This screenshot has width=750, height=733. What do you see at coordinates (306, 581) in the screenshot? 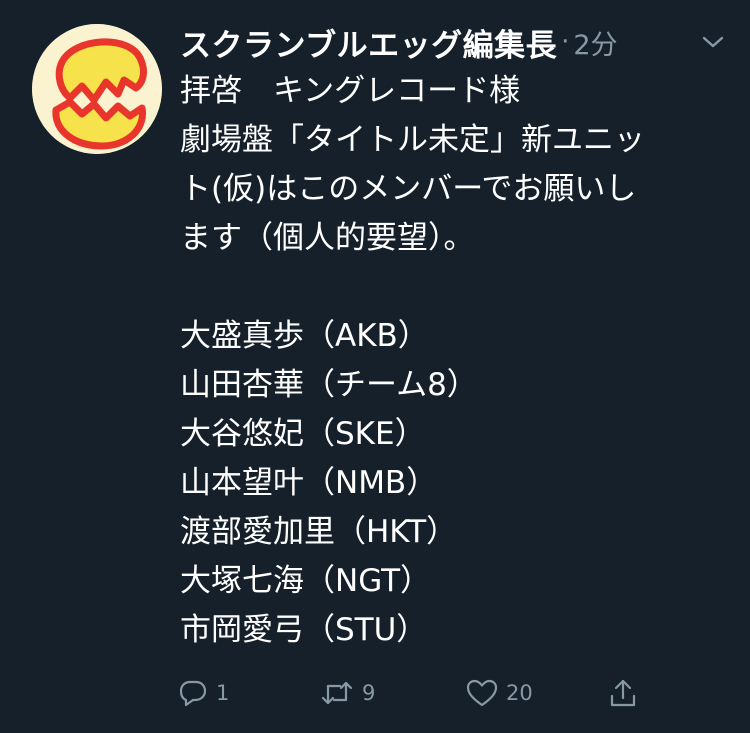
I see `tweet-line: 大塚七海（NGT）` at bounding box center [306, 581].